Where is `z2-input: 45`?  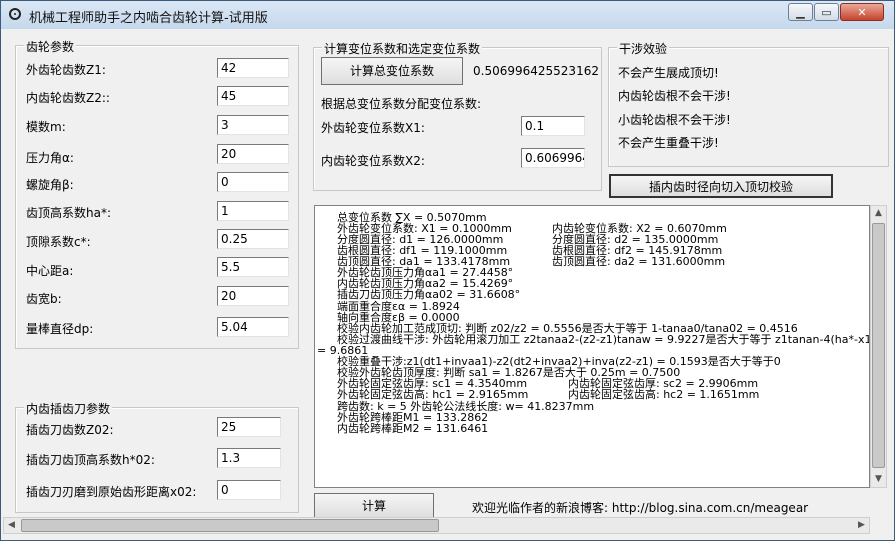
z2-input: 45 is located at coordinates (253, 96).